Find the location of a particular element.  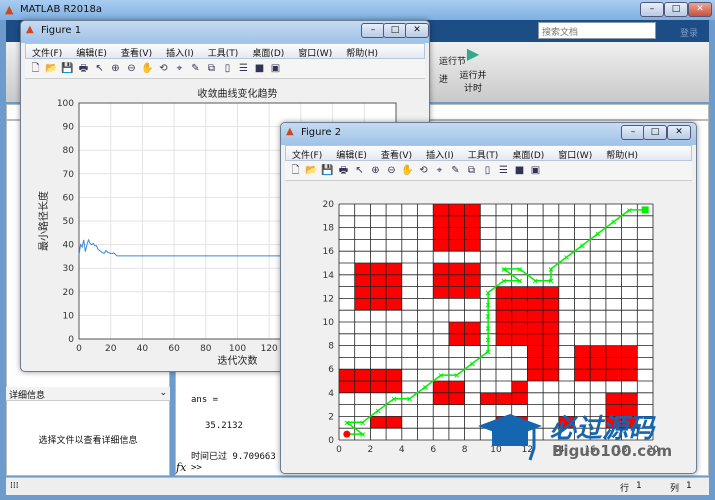

y-tick-label: 18 is located at coordinates (329, 229).